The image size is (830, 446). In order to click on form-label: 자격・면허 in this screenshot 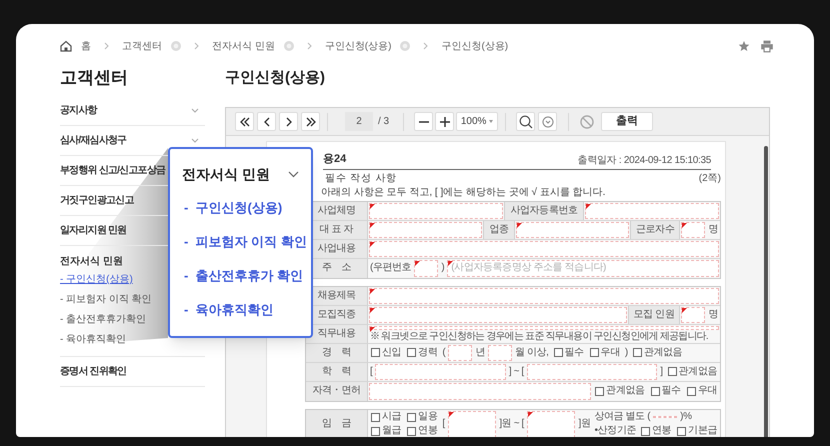, I will do `click(337, 391)`.